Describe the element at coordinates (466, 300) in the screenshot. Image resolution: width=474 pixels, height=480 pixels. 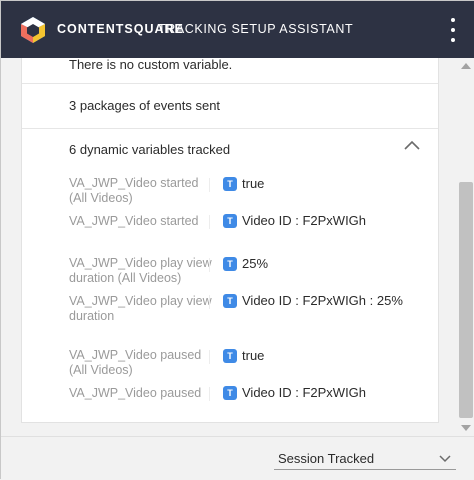
I see `scrollbar-thumb` at that location.